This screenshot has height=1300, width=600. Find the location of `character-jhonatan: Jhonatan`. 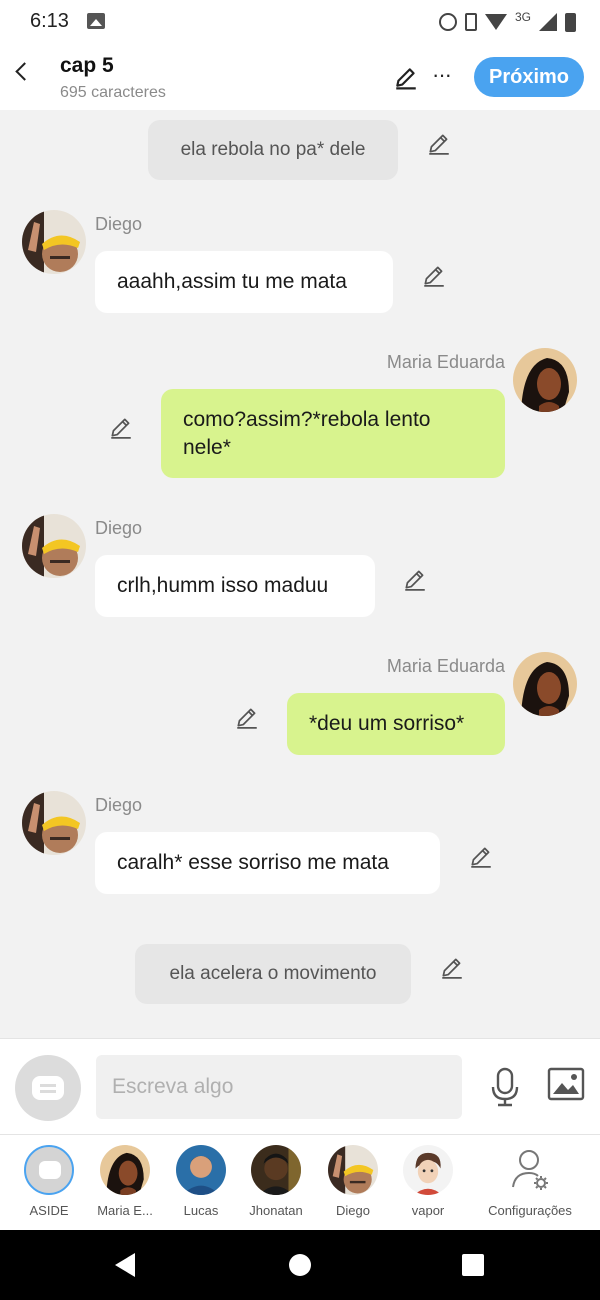

character-jhonatan: Jhonatan is located at coordinates (276, 1187).